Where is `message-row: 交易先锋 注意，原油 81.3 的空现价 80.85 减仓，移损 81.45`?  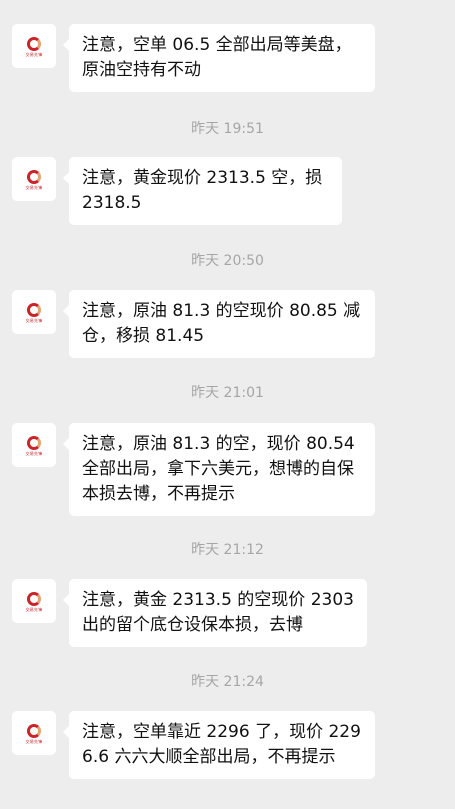
message-row: 交易先锋 注意，原油 81.3 的空现价 80.85 减仓，移损 81.45 is located at coordinates (193, 324).